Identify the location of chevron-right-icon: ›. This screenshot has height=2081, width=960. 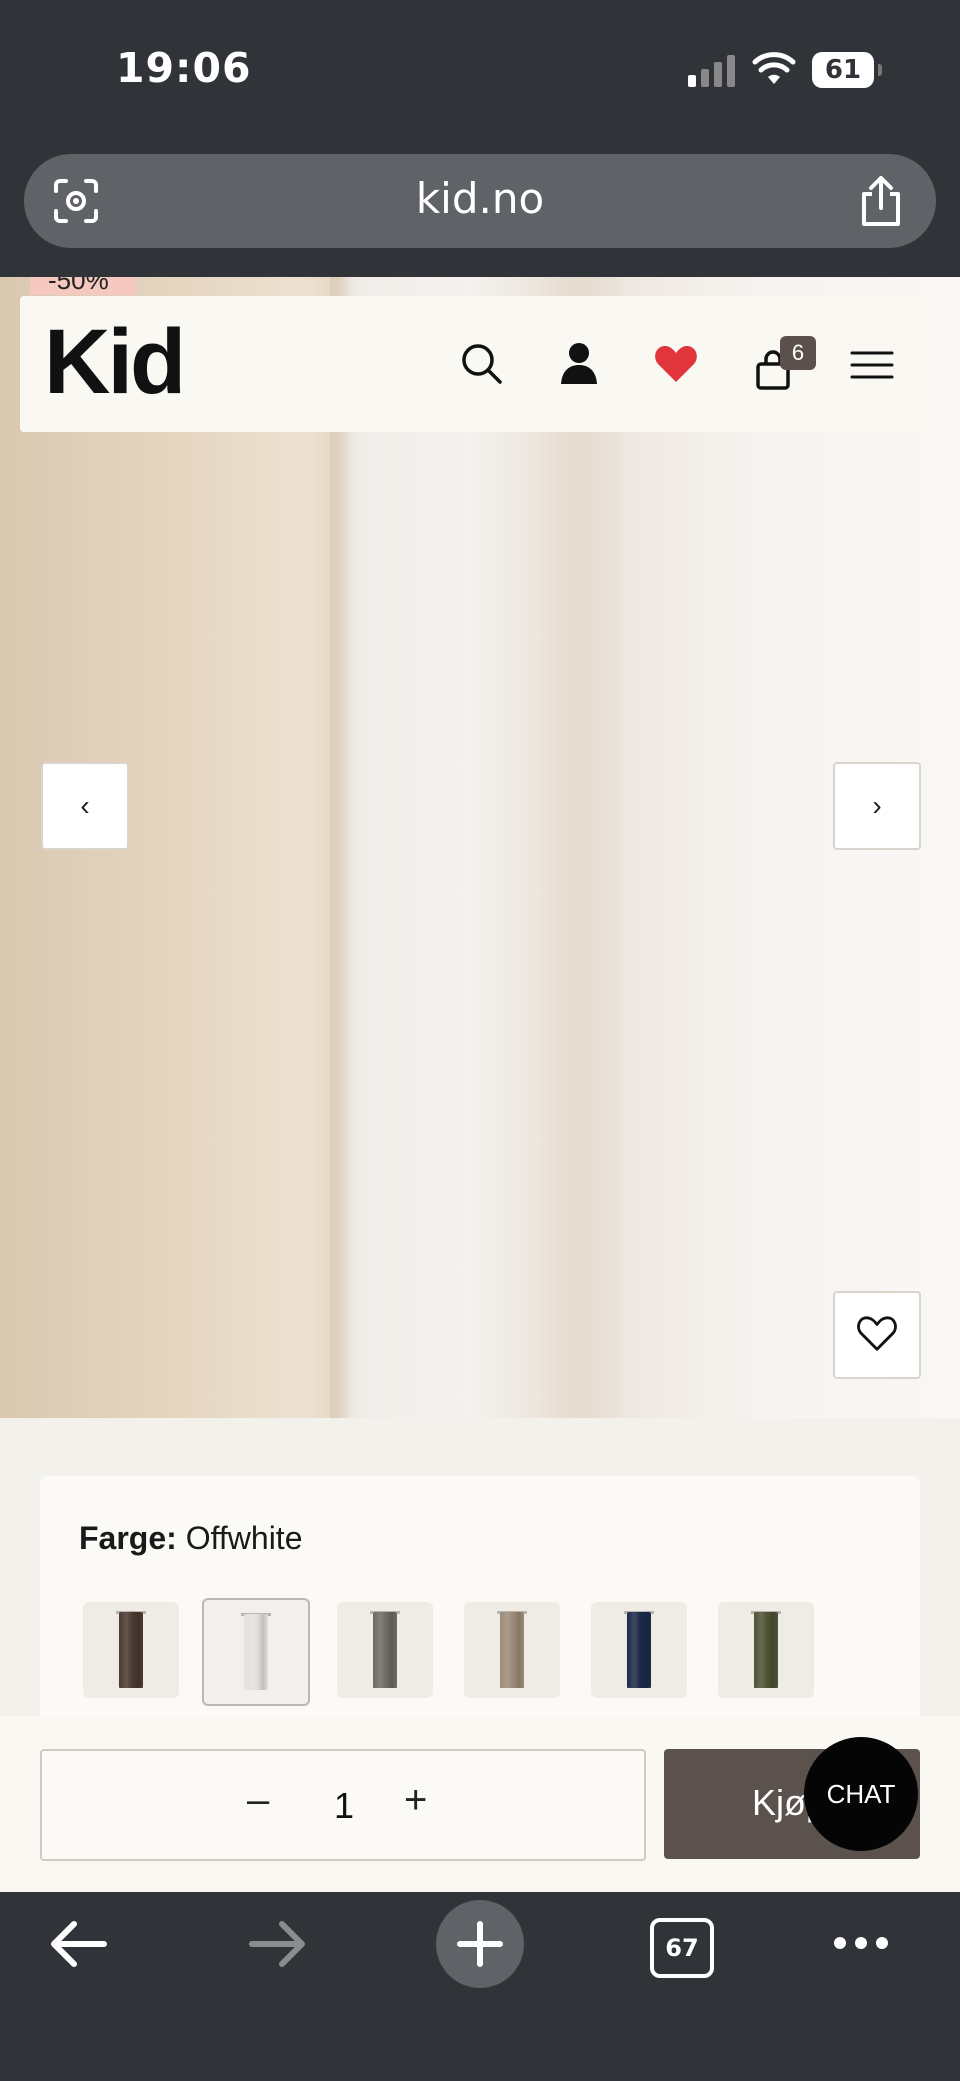
(877, 805).